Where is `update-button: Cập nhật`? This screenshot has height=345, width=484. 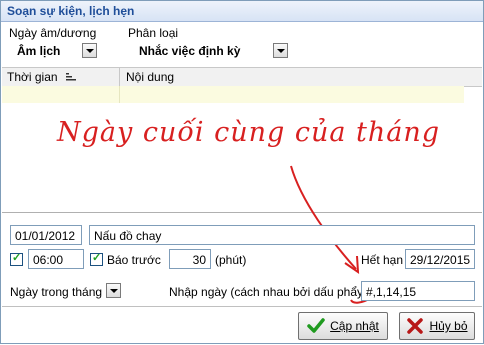 update-button: Cập nhật is located at coordinates (343, 326).